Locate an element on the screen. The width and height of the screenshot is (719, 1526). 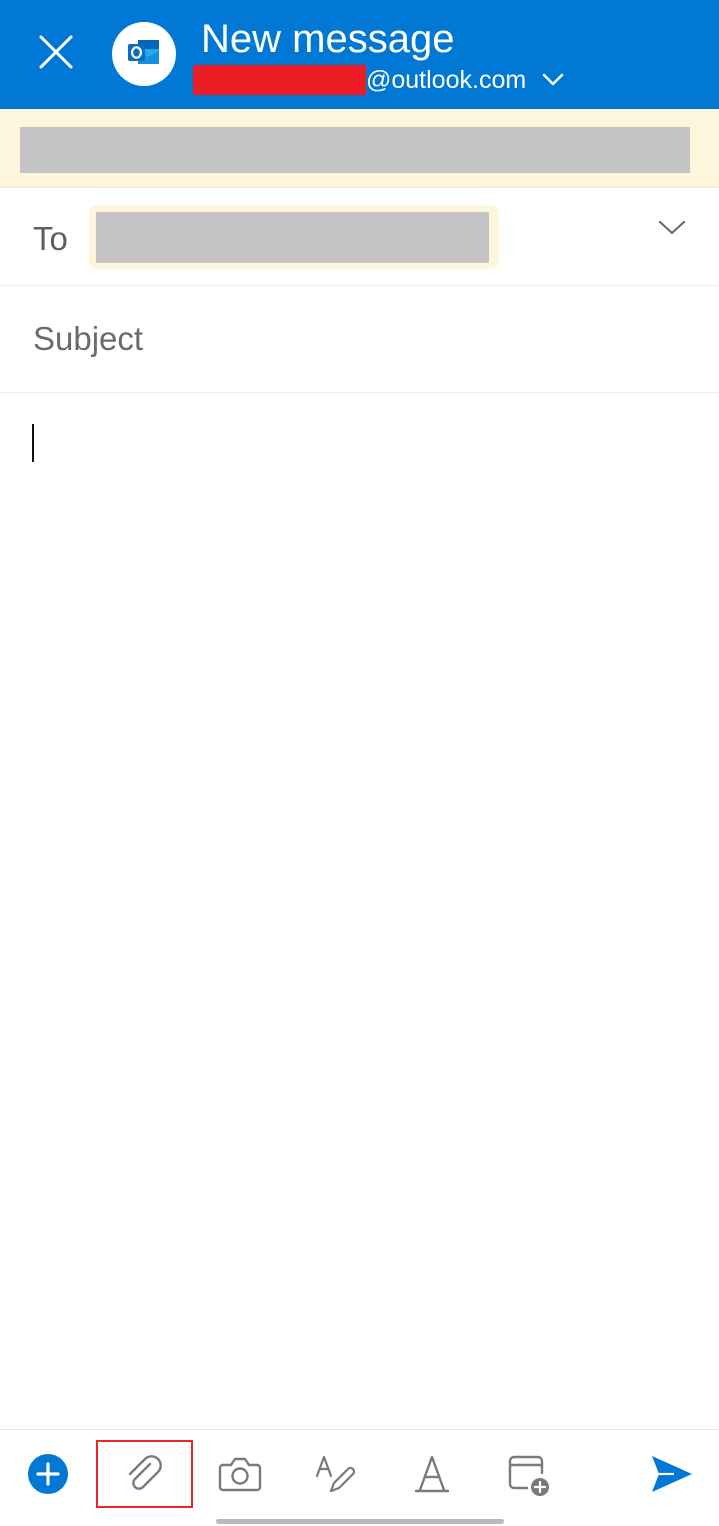
calendar-add-icon is located at coordinates (528, 1476).